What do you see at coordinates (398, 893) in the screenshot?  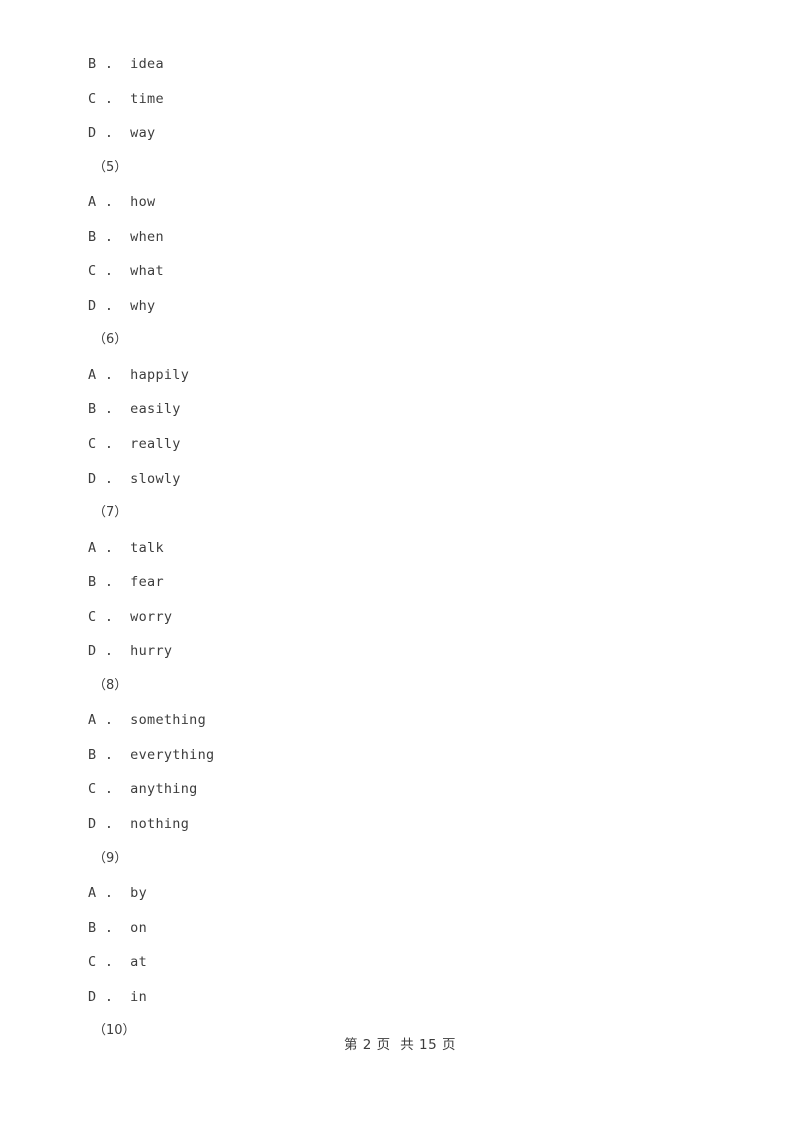 I see `answer-option: A . by` at bounding box center [398, 893].